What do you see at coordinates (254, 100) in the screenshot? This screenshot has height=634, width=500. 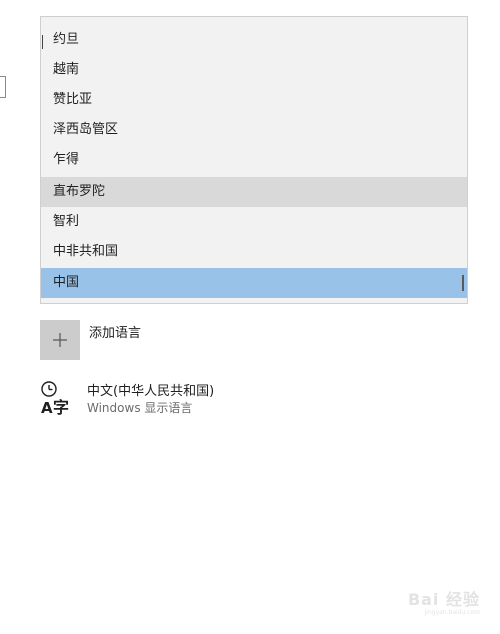 I see `list-item: 赞比亚` at bounding box center [254, 100].